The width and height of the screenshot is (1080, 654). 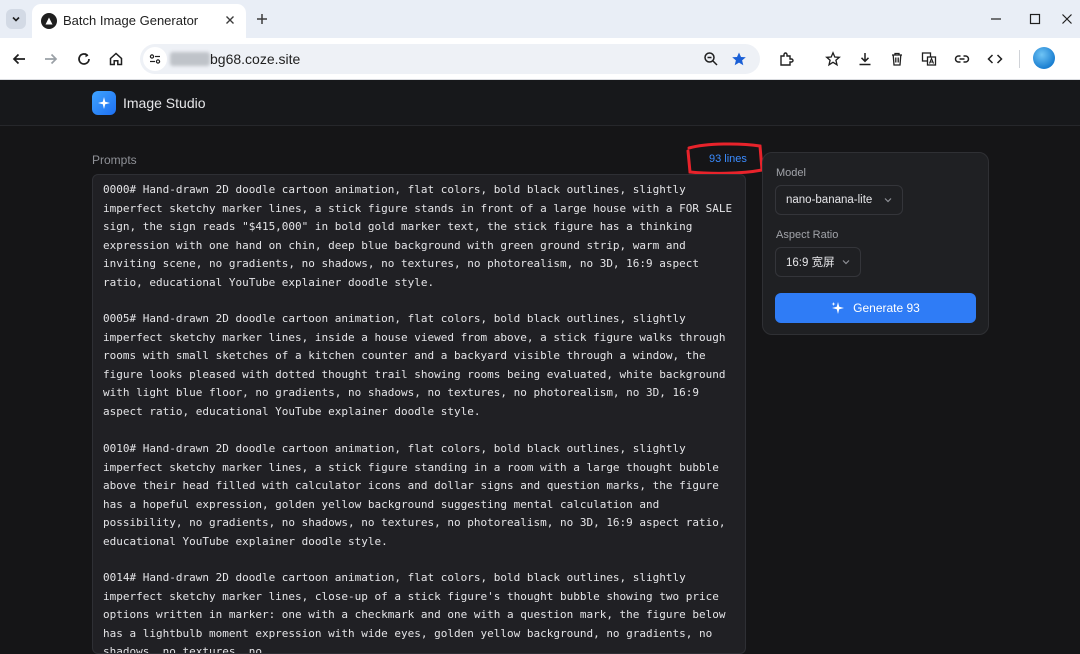 I want to click on app-title: Image Studio, so click(x=164, y=103).